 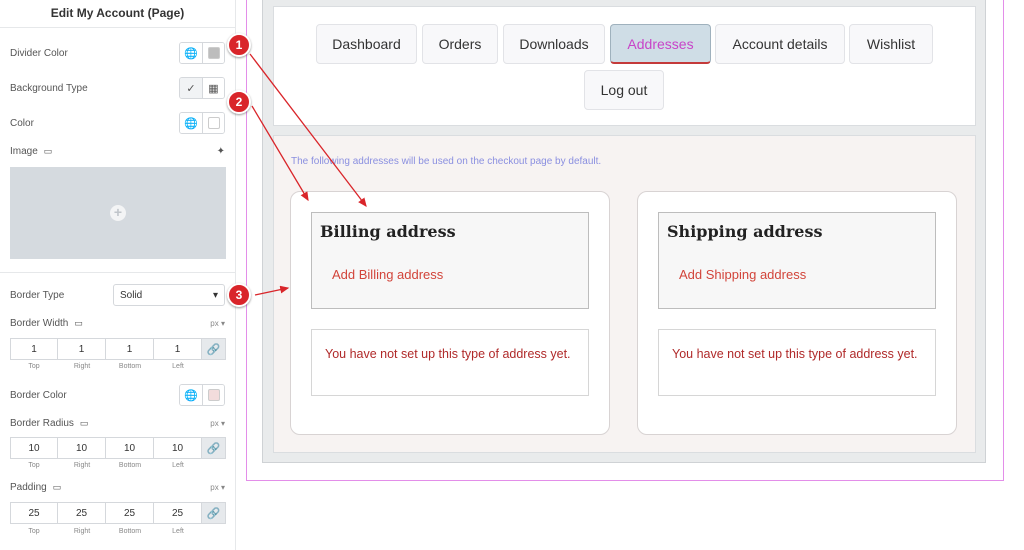 What do you see at coordinates (117, 423) in the screenshot?
I see `border-radius-row: Border Radius ▭ px ▾` at bounding box center [117, 423].